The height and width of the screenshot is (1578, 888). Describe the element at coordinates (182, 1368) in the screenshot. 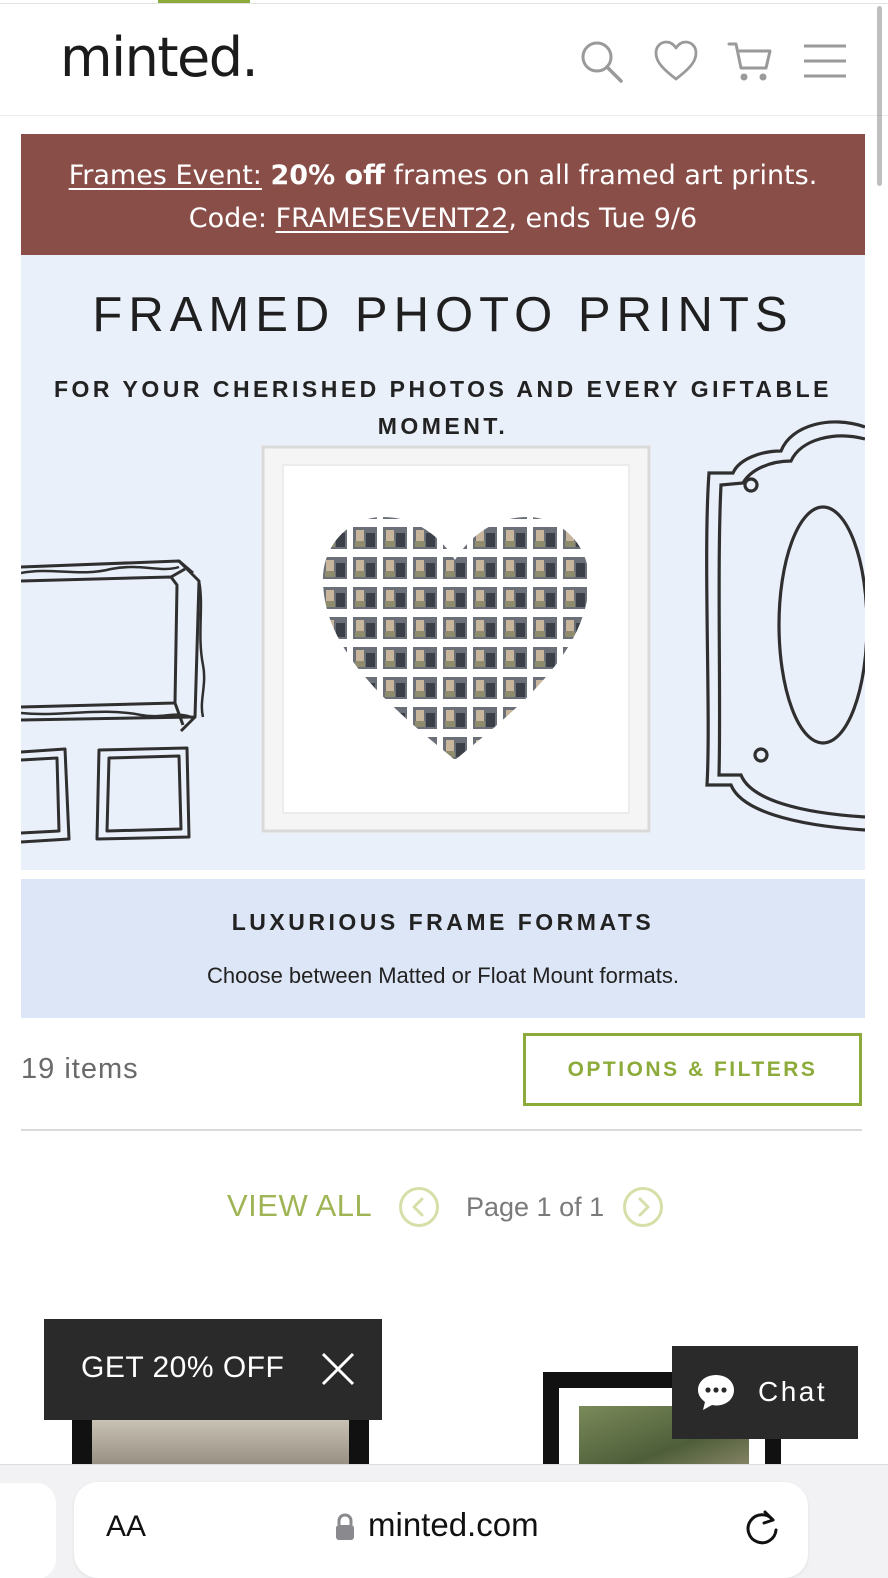

I see `discount-popup-label: GET 20% OFF` at that location.